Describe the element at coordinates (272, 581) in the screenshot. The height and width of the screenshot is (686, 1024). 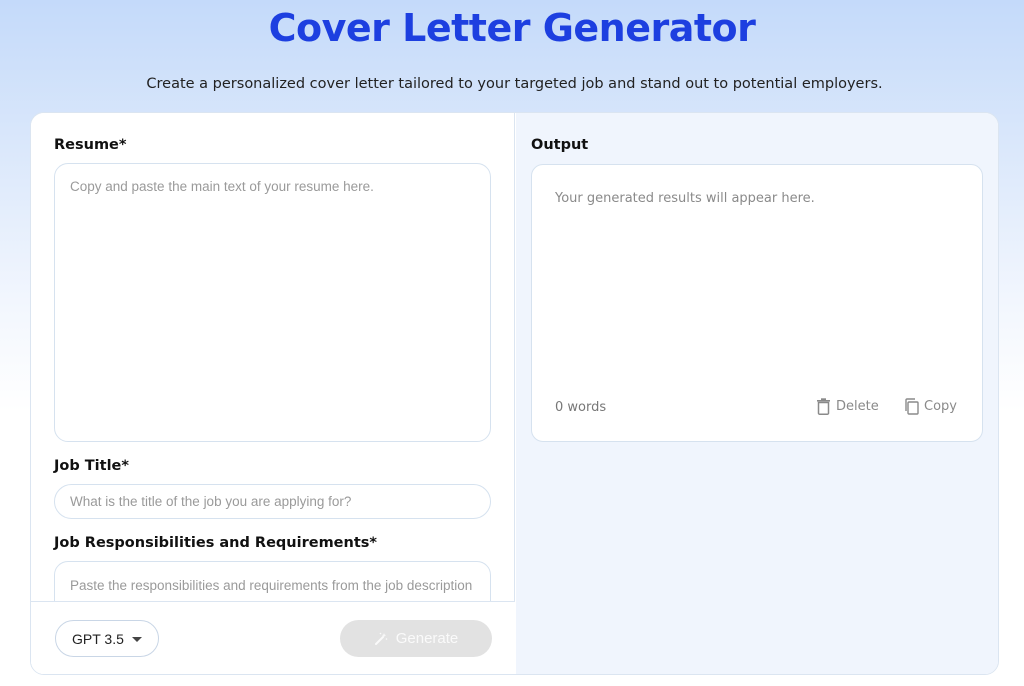
I see `responsibilities-textarea` at that location.